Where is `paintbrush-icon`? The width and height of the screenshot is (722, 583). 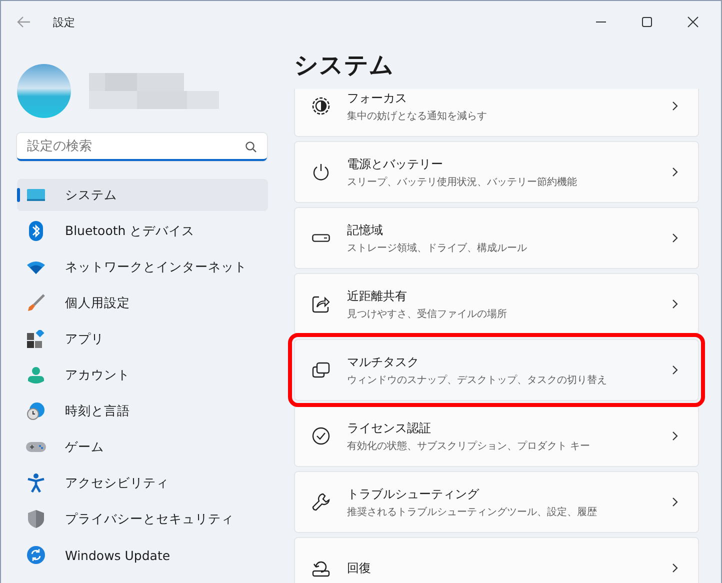
paintbrush-icon is located at coordinates (36, 303).